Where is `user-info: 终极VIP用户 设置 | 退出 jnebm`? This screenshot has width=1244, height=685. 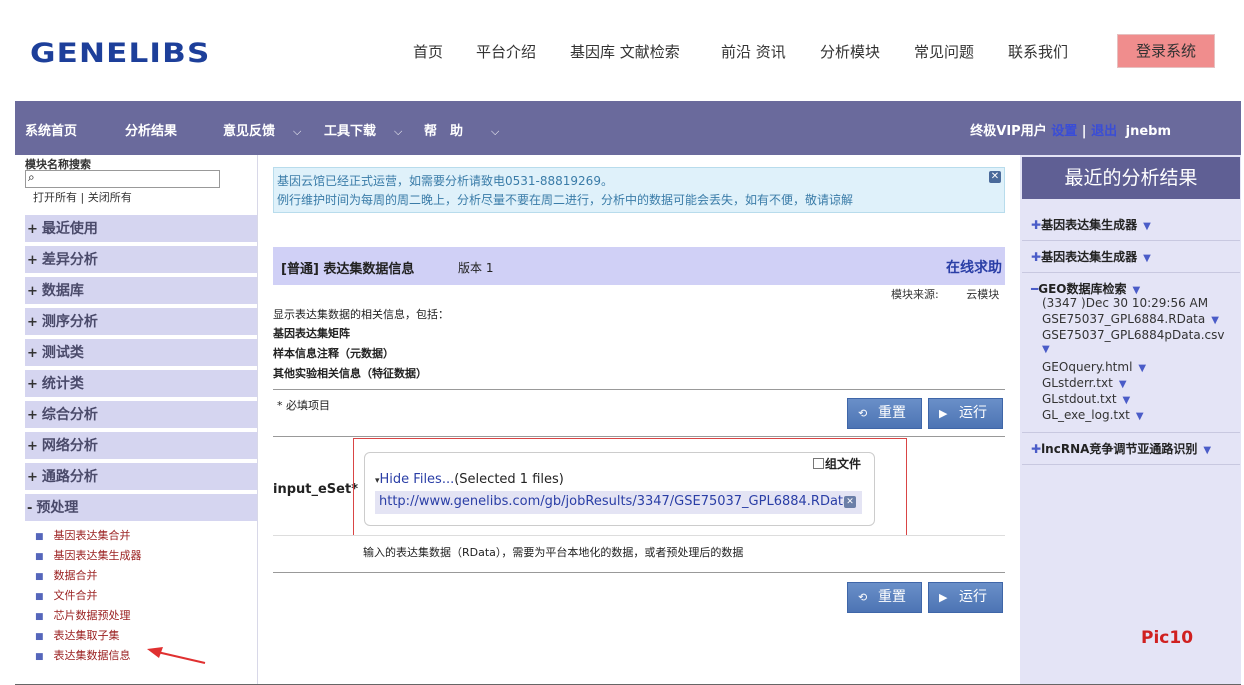
user-info: 终极VIP用户 设置 | 退出 jnebm is located at coordinates (1070, 129).